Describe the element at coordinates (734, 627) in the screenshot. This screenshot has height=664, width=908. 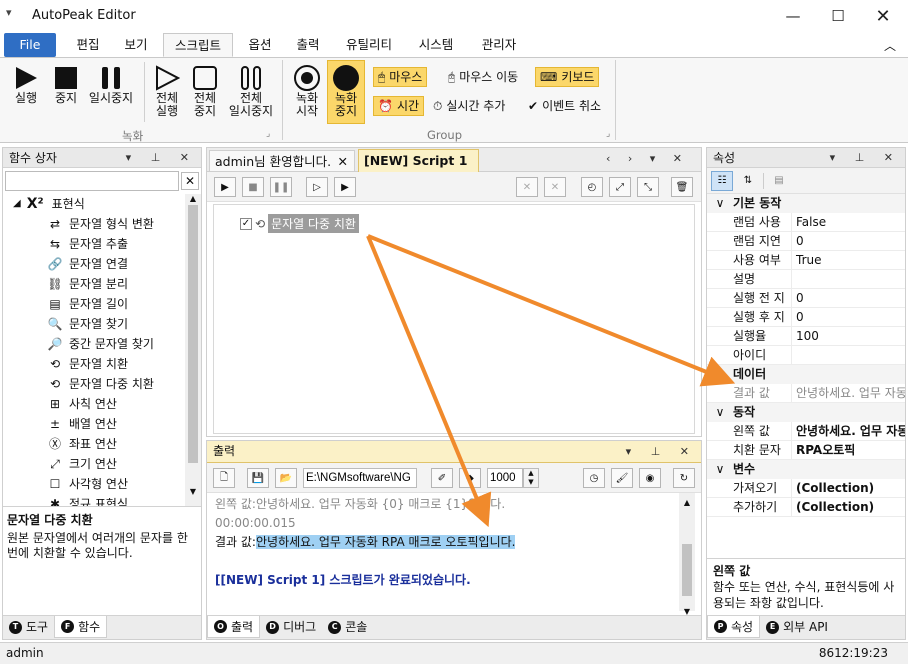
I see `tab-properties: P 속성` at that location.